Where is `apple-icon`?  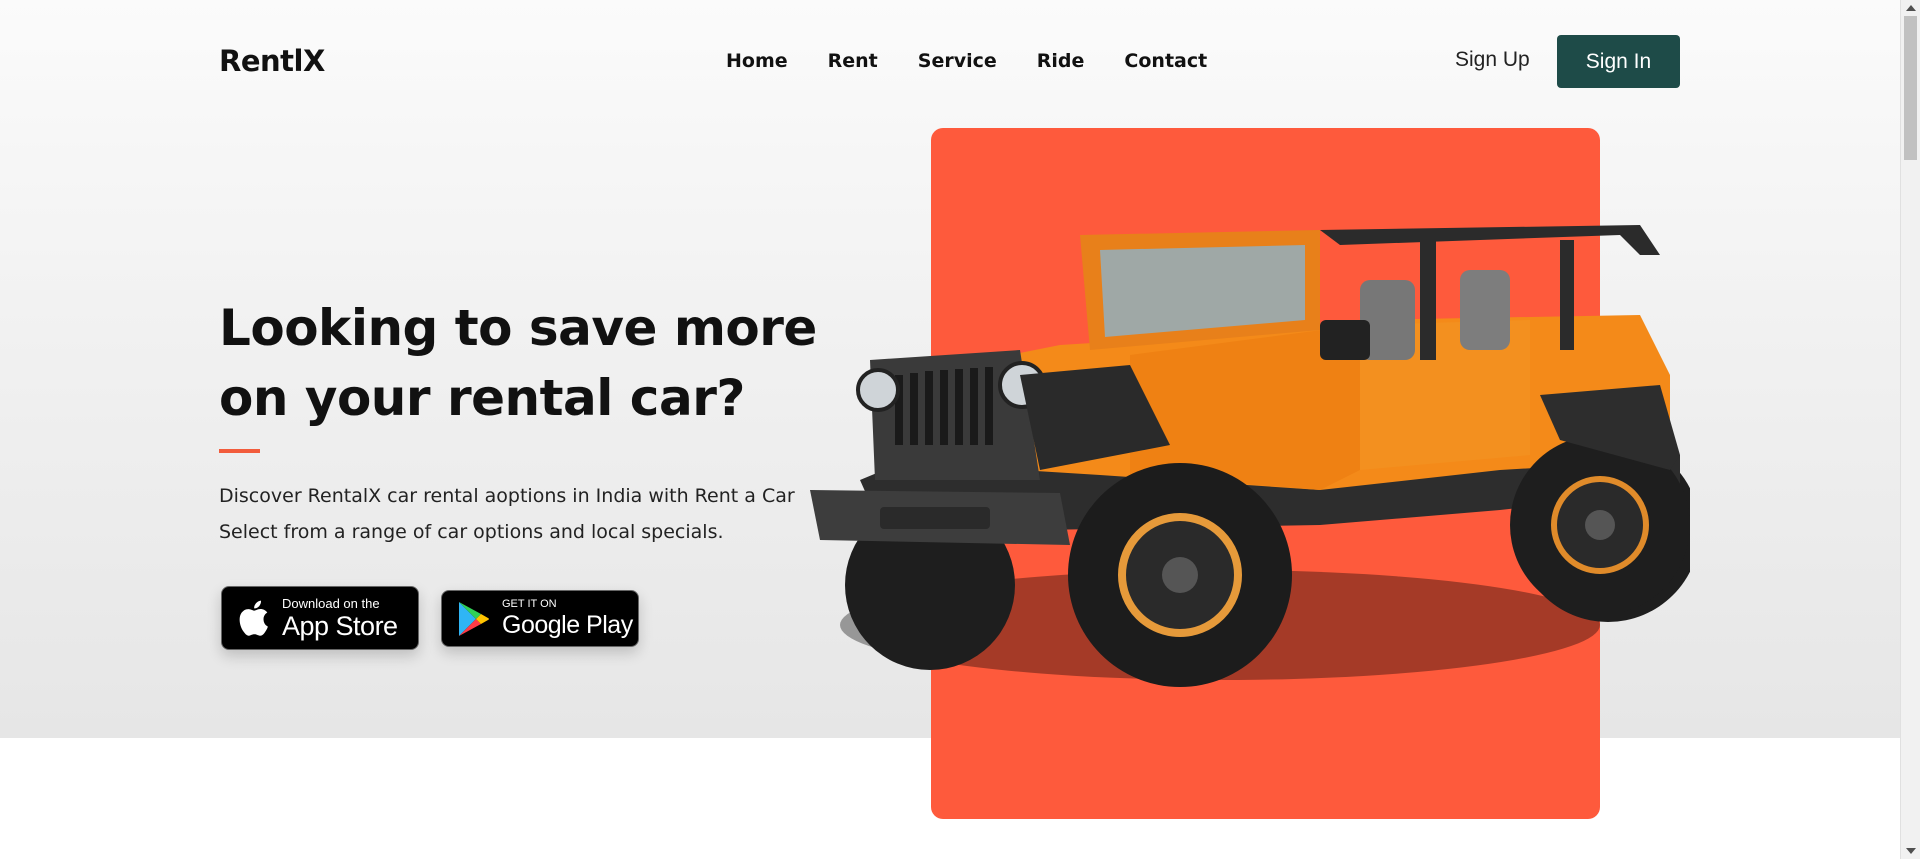
apple-icon is located at coordinates (254, 618).